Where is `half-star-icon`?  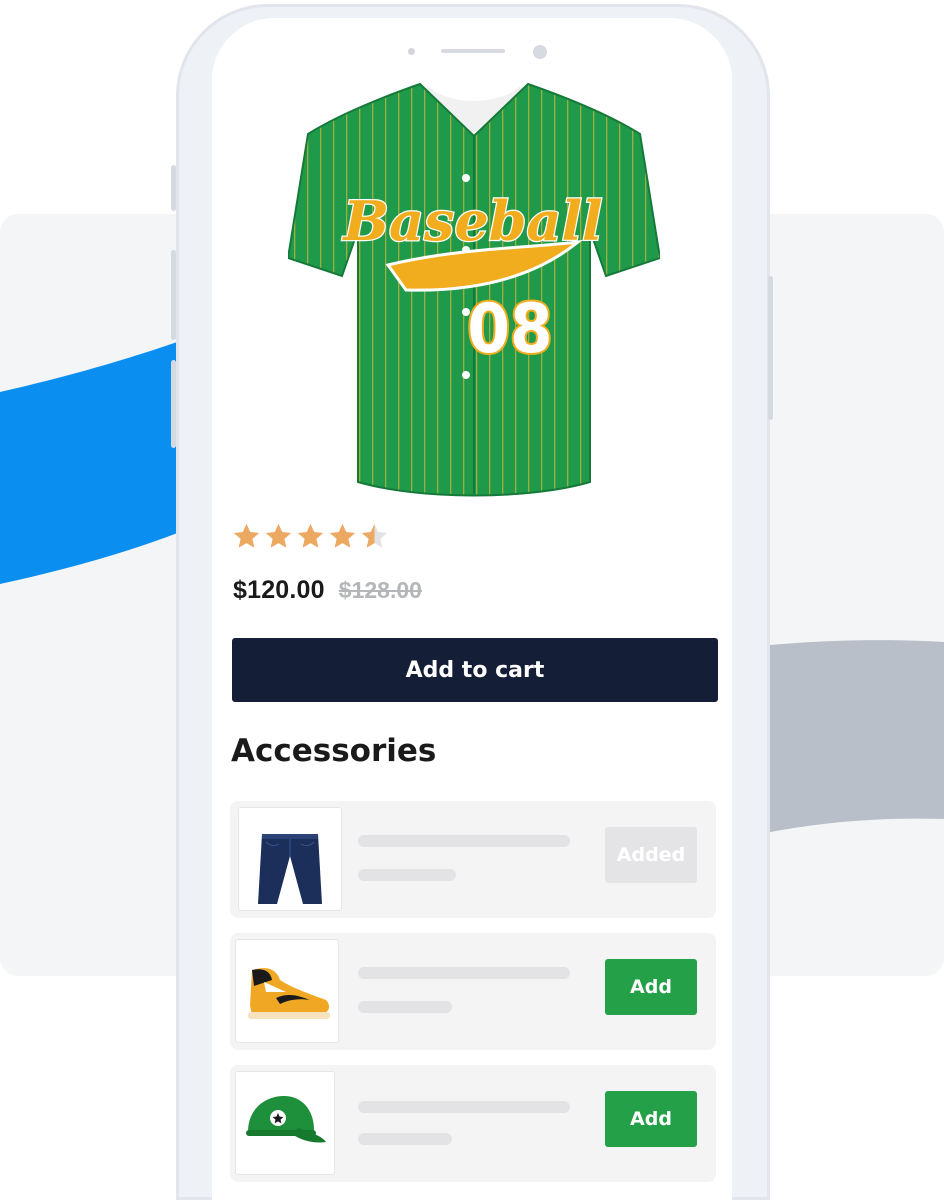
half-star-icon is located at coordinates (374, 535).